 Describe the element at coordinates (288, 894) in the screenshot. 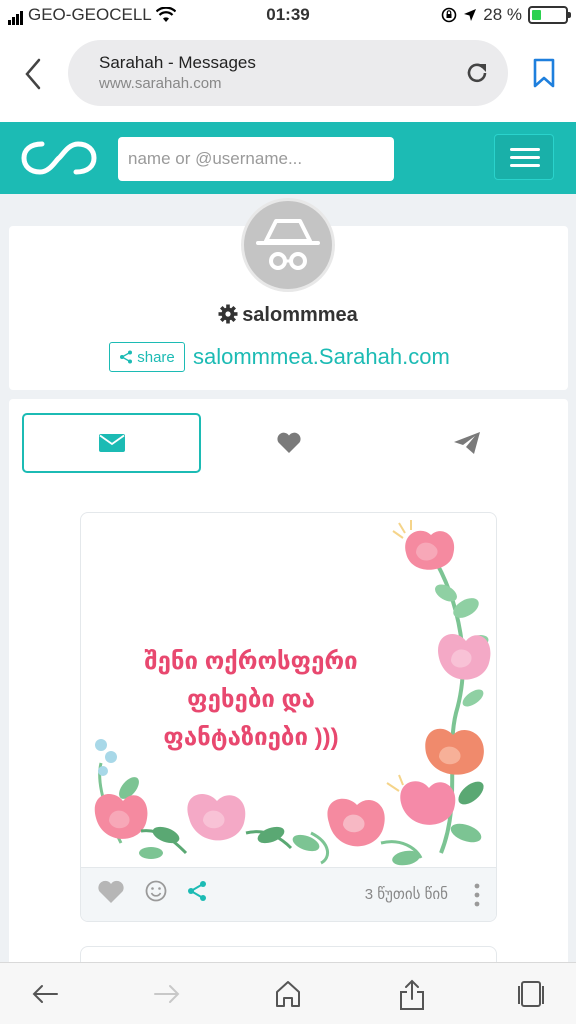

I see `message-card-footer: 3 წუთის წინ` at that location.